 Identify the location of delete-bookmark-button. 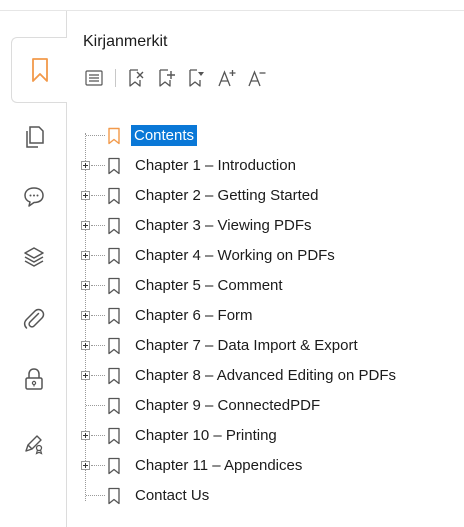
(137, 78).